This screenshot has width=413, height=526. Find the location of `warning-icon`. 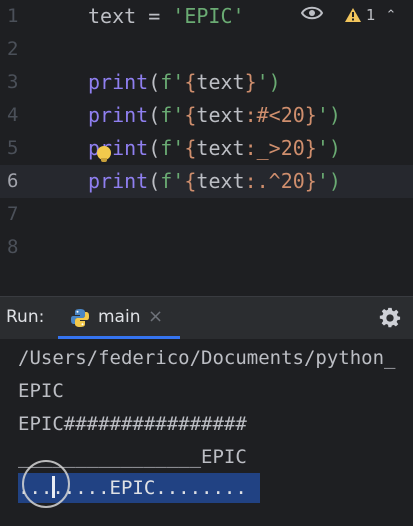

warning-icon is located at coordinates (353, 15).